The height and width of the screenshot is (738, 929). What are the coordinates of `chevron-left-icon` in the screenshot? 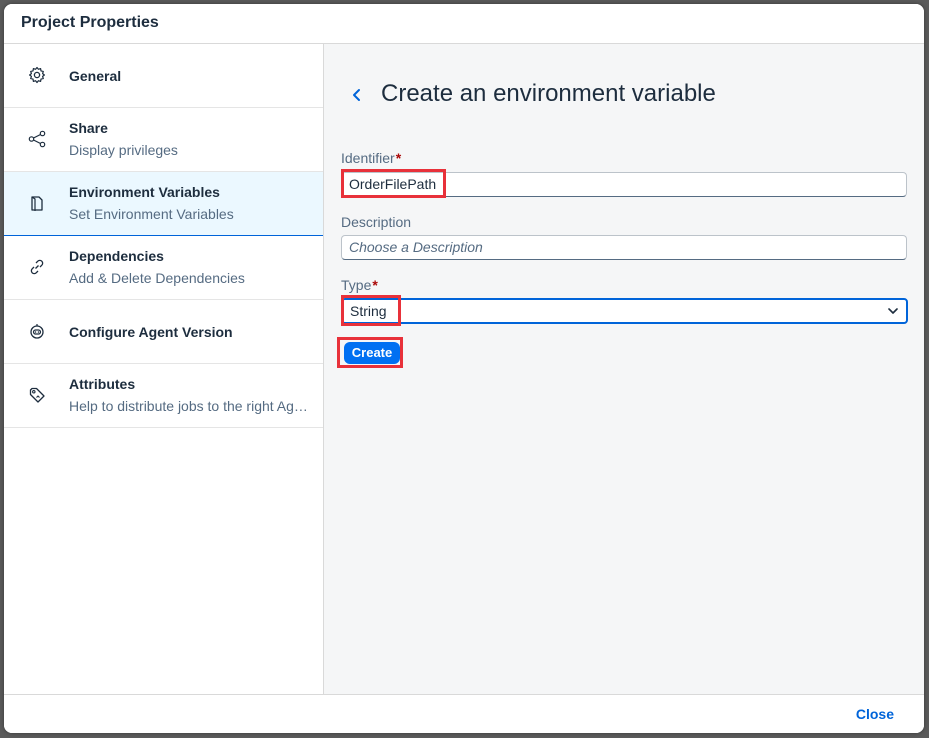 It's located at (356, 95).